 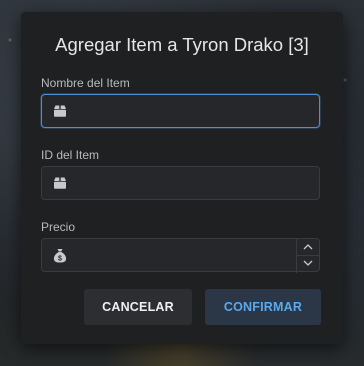 What do you see at coordinates (85, 83) in the screenshot?
I see `item-name-label: Nombre del Item` at bounding box center [85, 83].